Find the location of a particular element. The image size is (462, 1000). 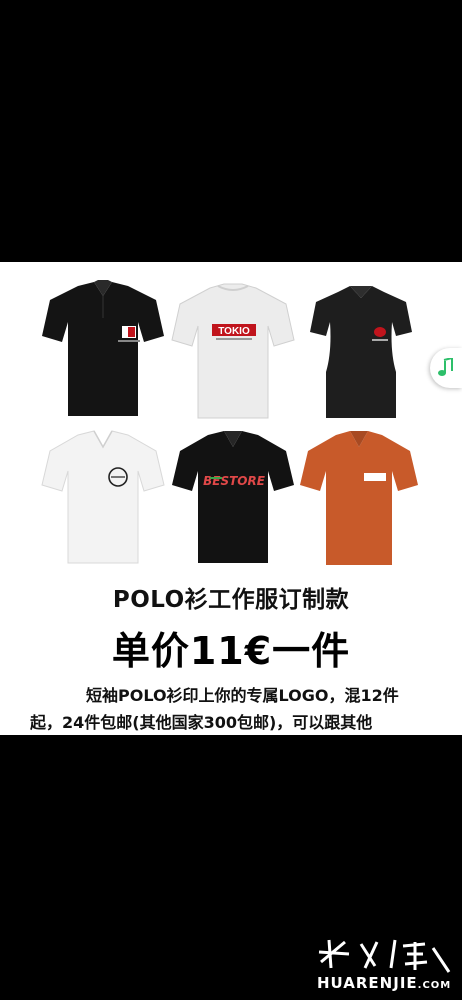

product-image-black-polo-bestore: BESTORE is located at coordinates (233, 497).